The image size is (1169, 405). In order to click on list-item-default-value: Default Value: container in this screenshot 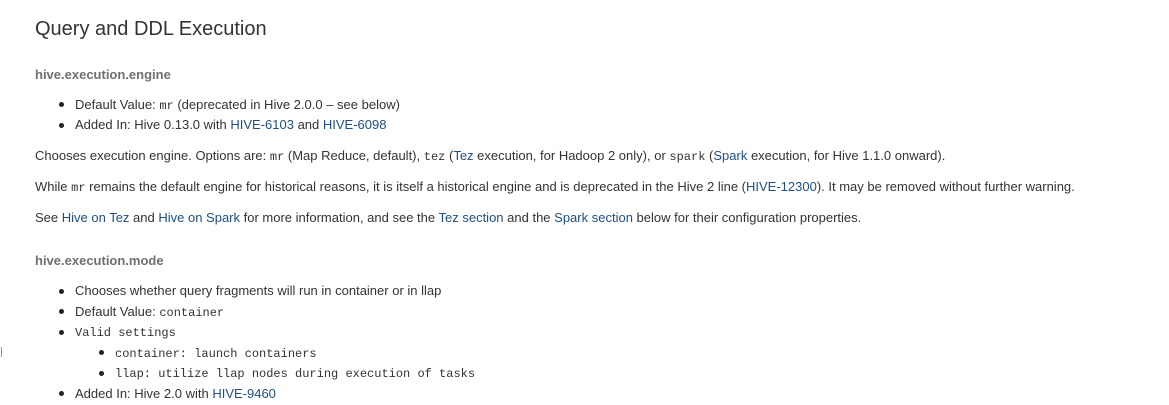, I will do `click(255, 312)`.